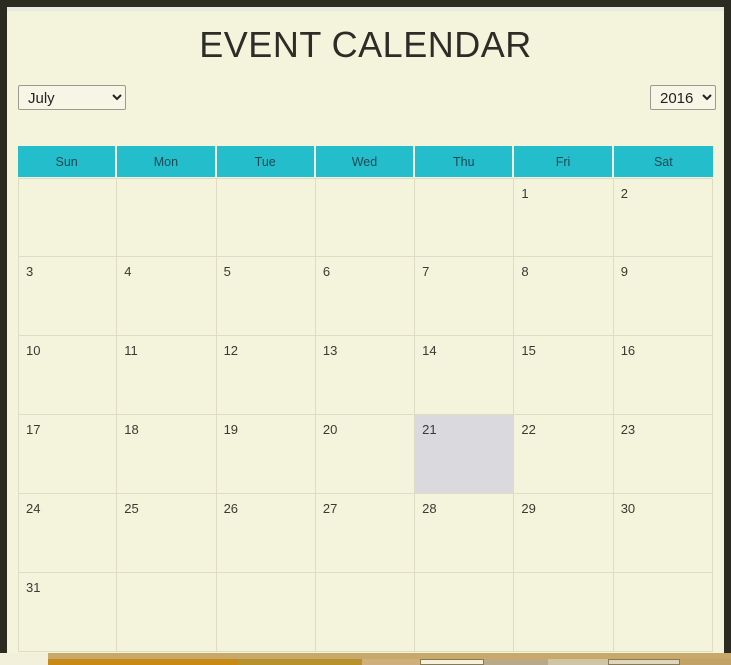  What do you see at coordinates (663, 454) in the screenshot?
I see `calendar-day-cell-23: 23` at bounding box center [663, 454].